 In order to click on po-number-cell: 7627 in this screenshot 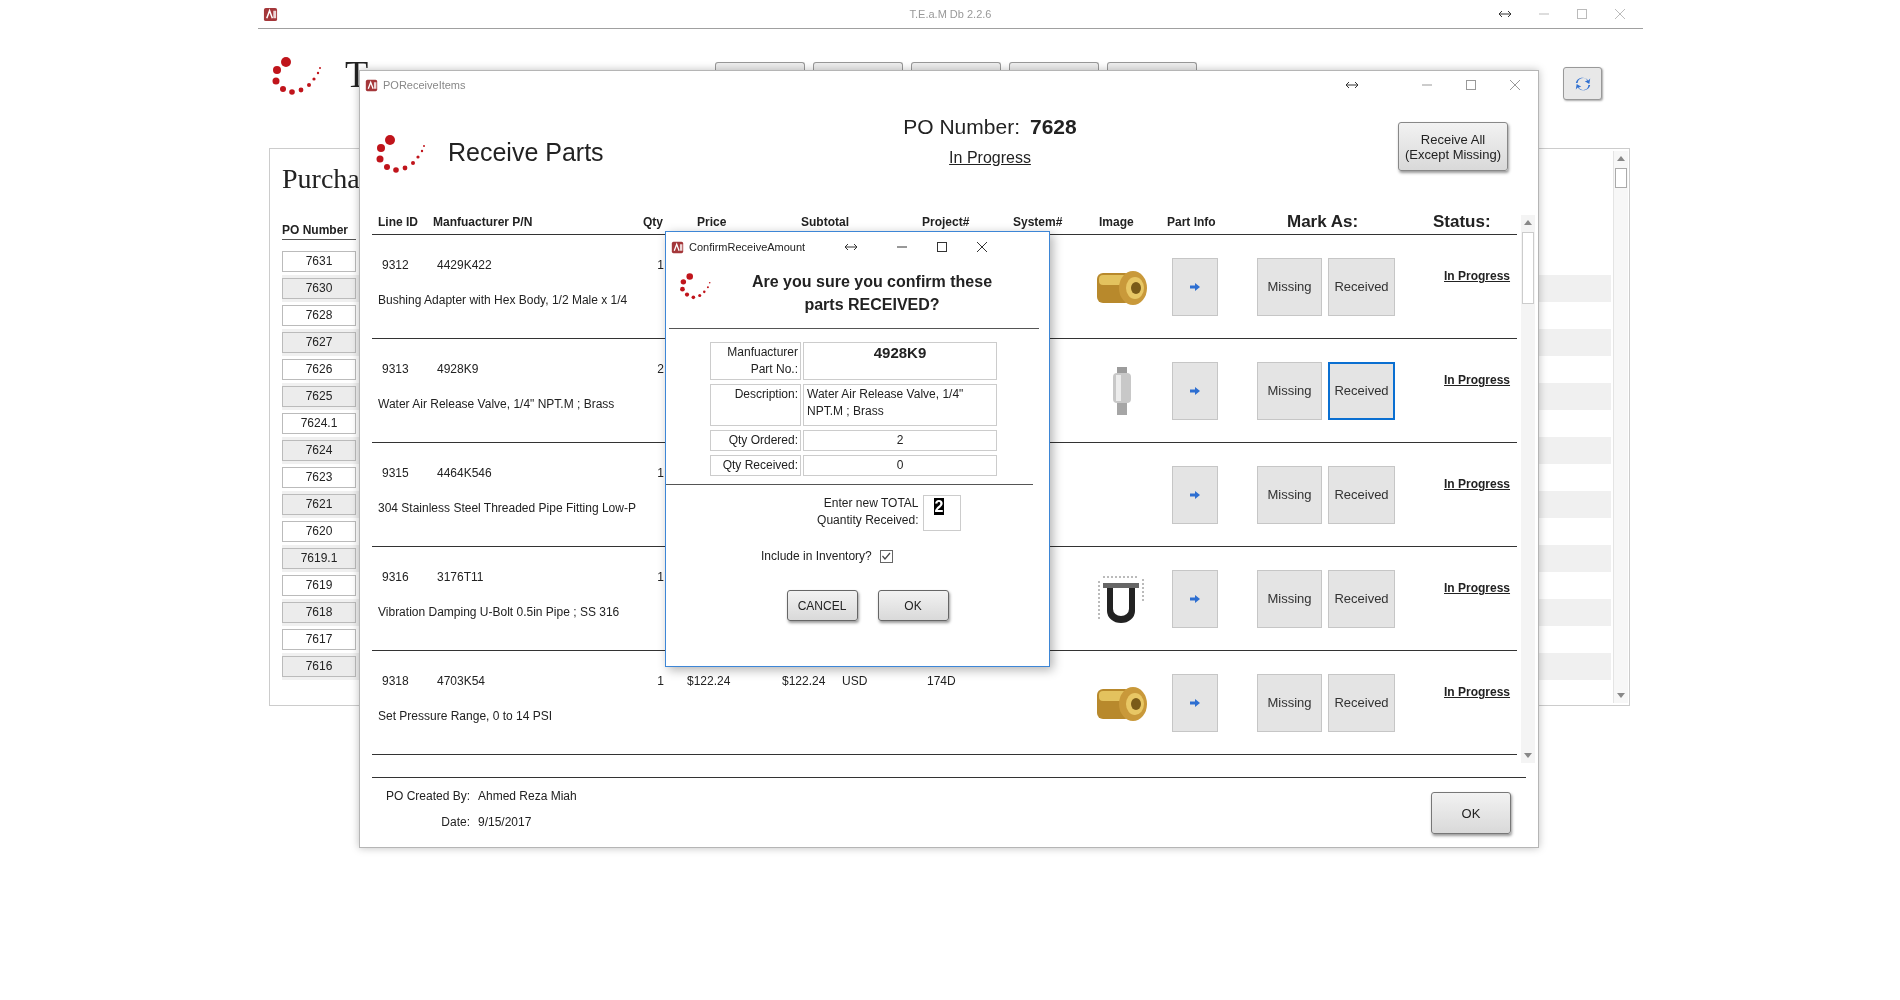, I will do `click(319, 342)`.